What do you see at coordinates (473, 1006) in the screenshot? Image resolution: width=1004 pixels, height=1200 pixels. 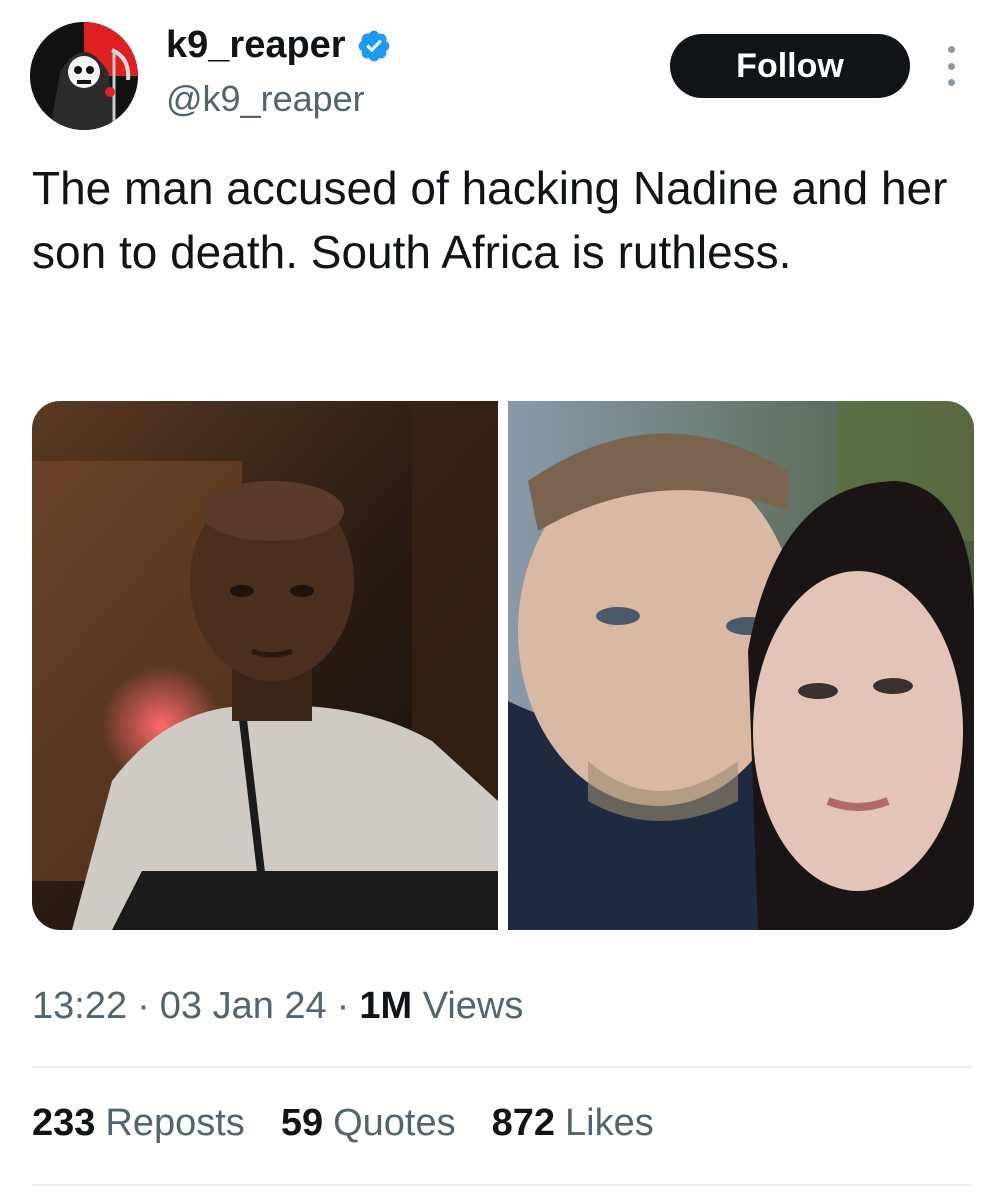 I see `views-label: Views` at bounding box center [473, 1006].